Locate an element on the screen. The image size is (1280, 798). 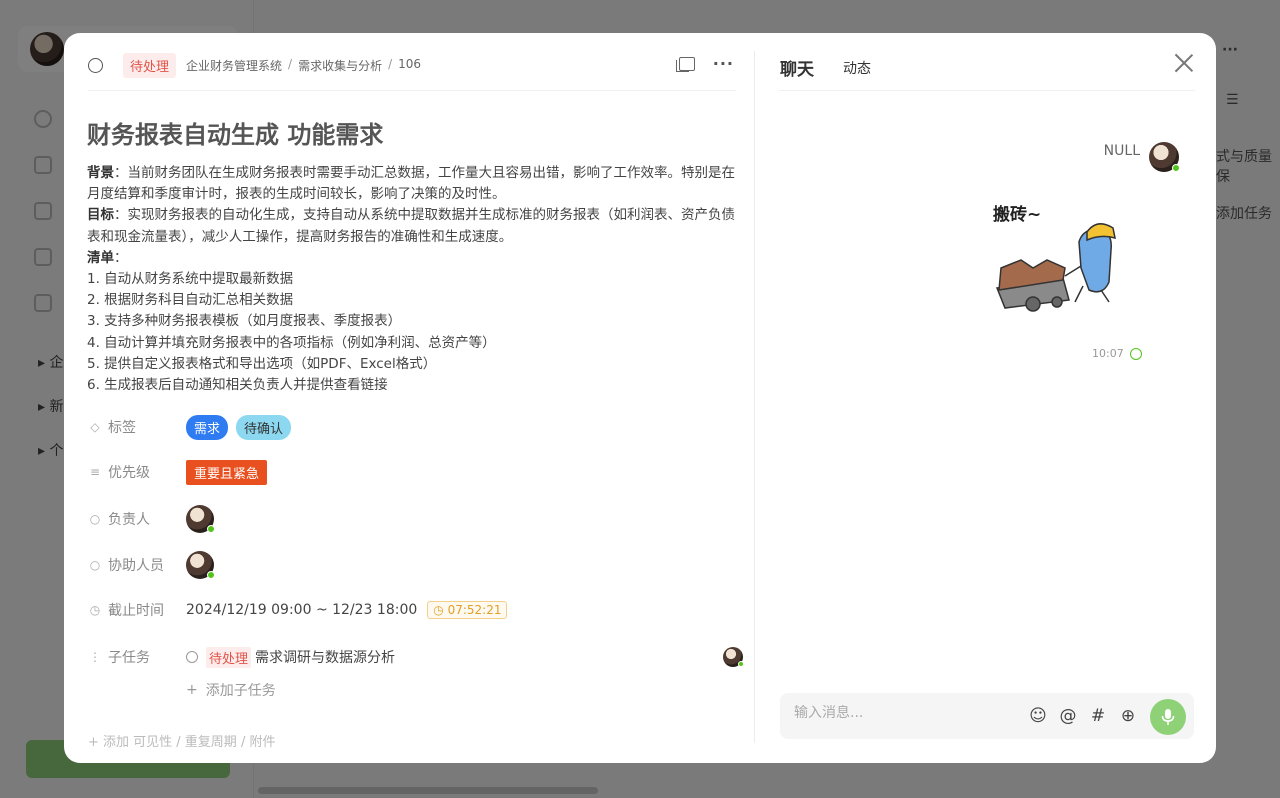
more-options-link: + 添加 可见性 / 重复周期 / 附件 is located at coordinates (181, 740).